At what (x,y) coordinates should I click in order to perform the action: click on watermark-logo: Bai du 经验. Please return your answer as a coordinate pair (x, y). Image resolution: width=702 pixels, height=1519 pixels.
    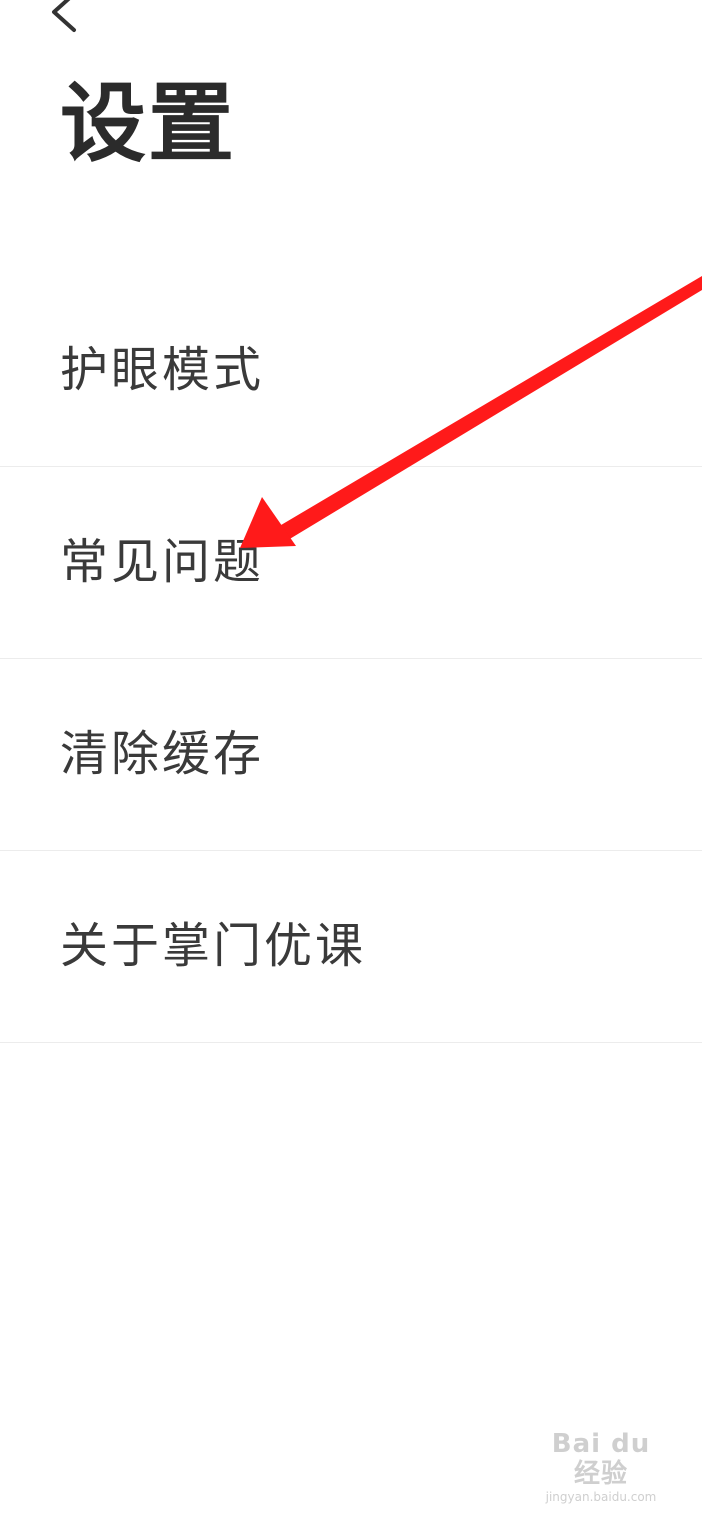
    Looking at the image, I should click on (601, 1459).